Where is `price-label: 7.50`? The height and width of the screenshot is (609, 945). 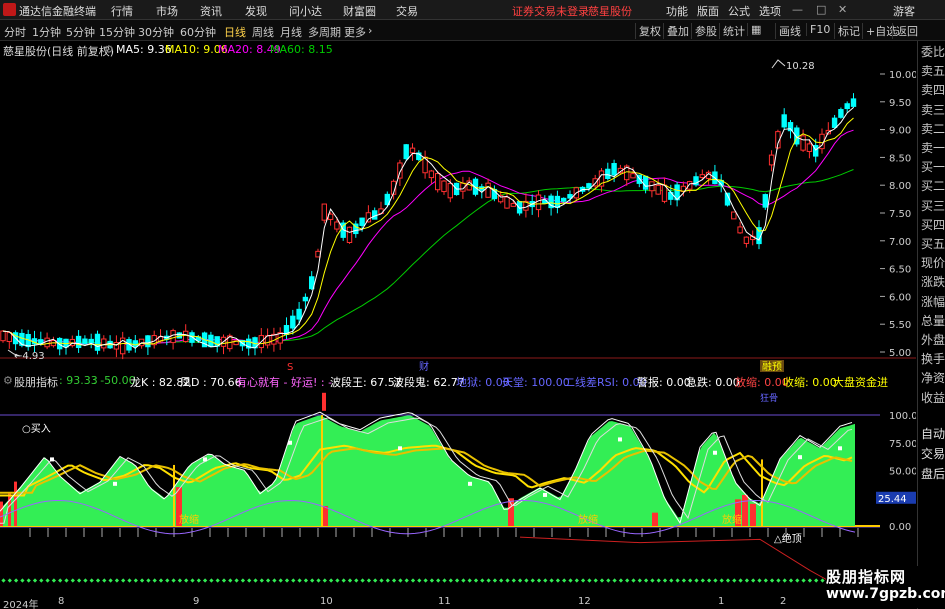 price-label: 7.50 is located at coordinates (900, 214).